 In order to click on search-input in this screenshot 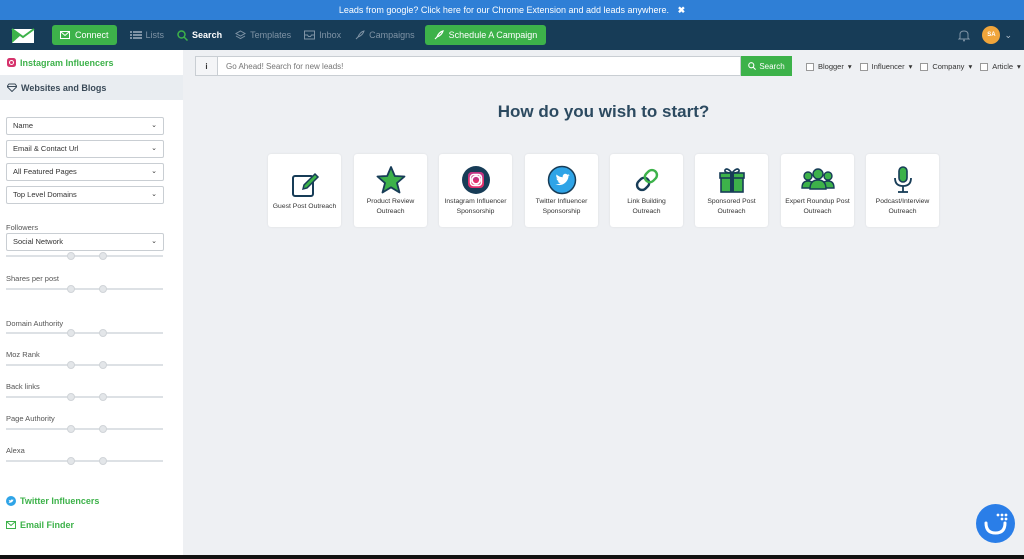, I will do `click(479, 66)`.